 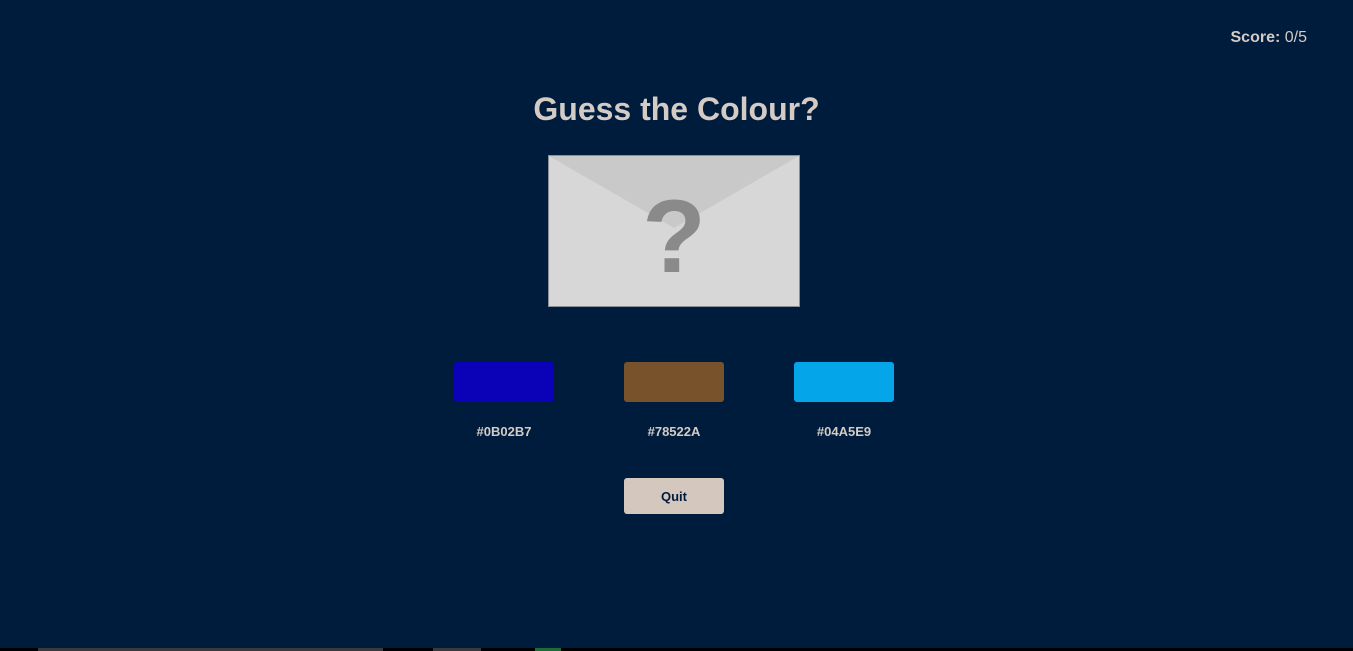 I want to click on envelope-question-icon: ?, so click(x=674, y=231).